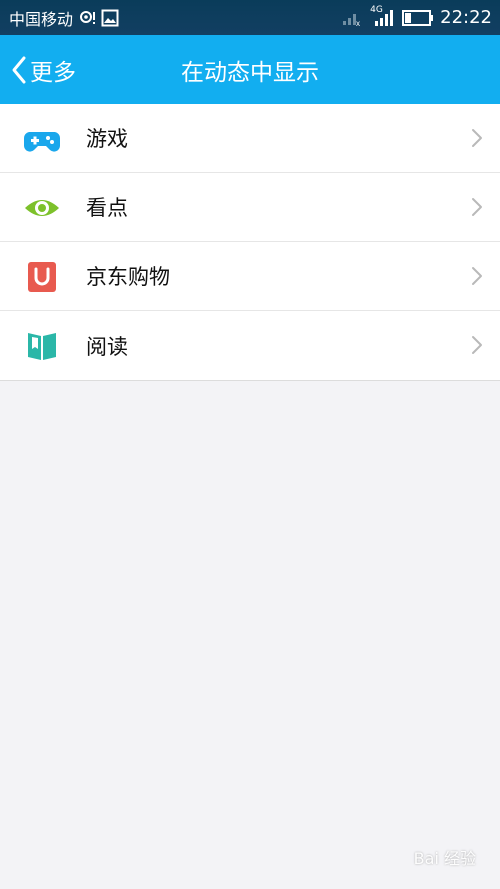 This screenshot has height=889, width=500. What do you see at coordinates (41, 19) in the screenshot?
I see `carrier-label: 中国移动` at bounding box center [41, 19].